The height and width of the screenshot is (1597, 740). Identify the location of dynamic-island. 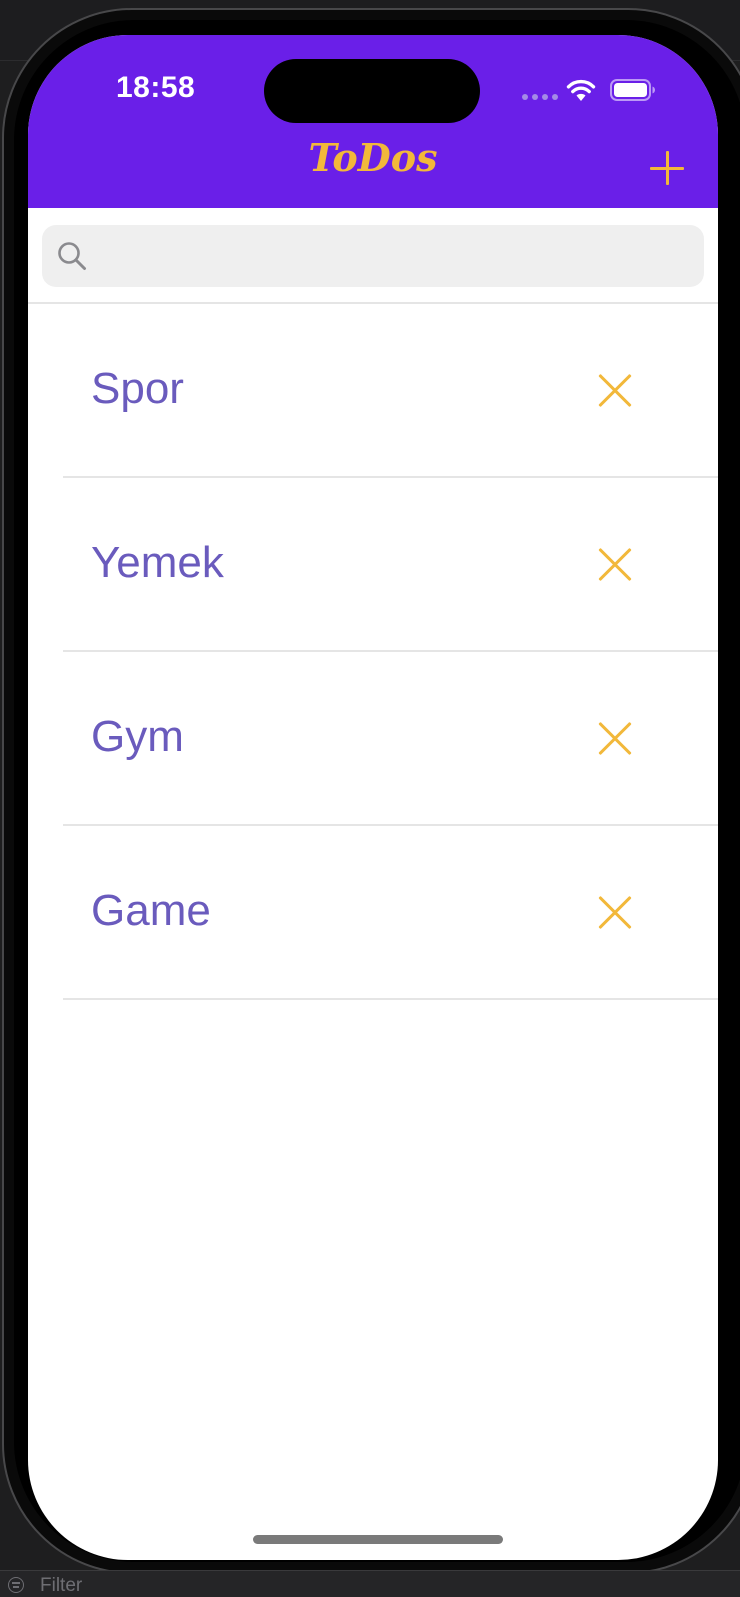
(372, 91).